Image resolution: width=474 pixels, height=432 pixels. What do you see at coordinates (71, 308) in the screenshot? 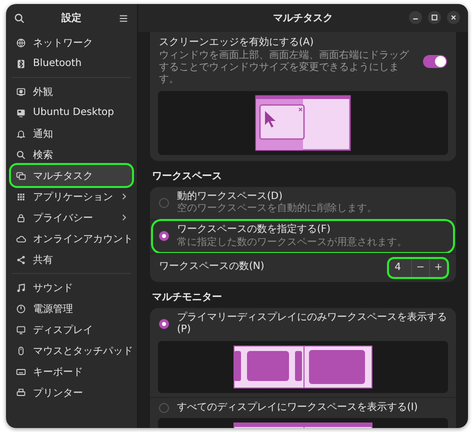
I see `sidebar-item: 電源管理` at bounding box center [71, 308].